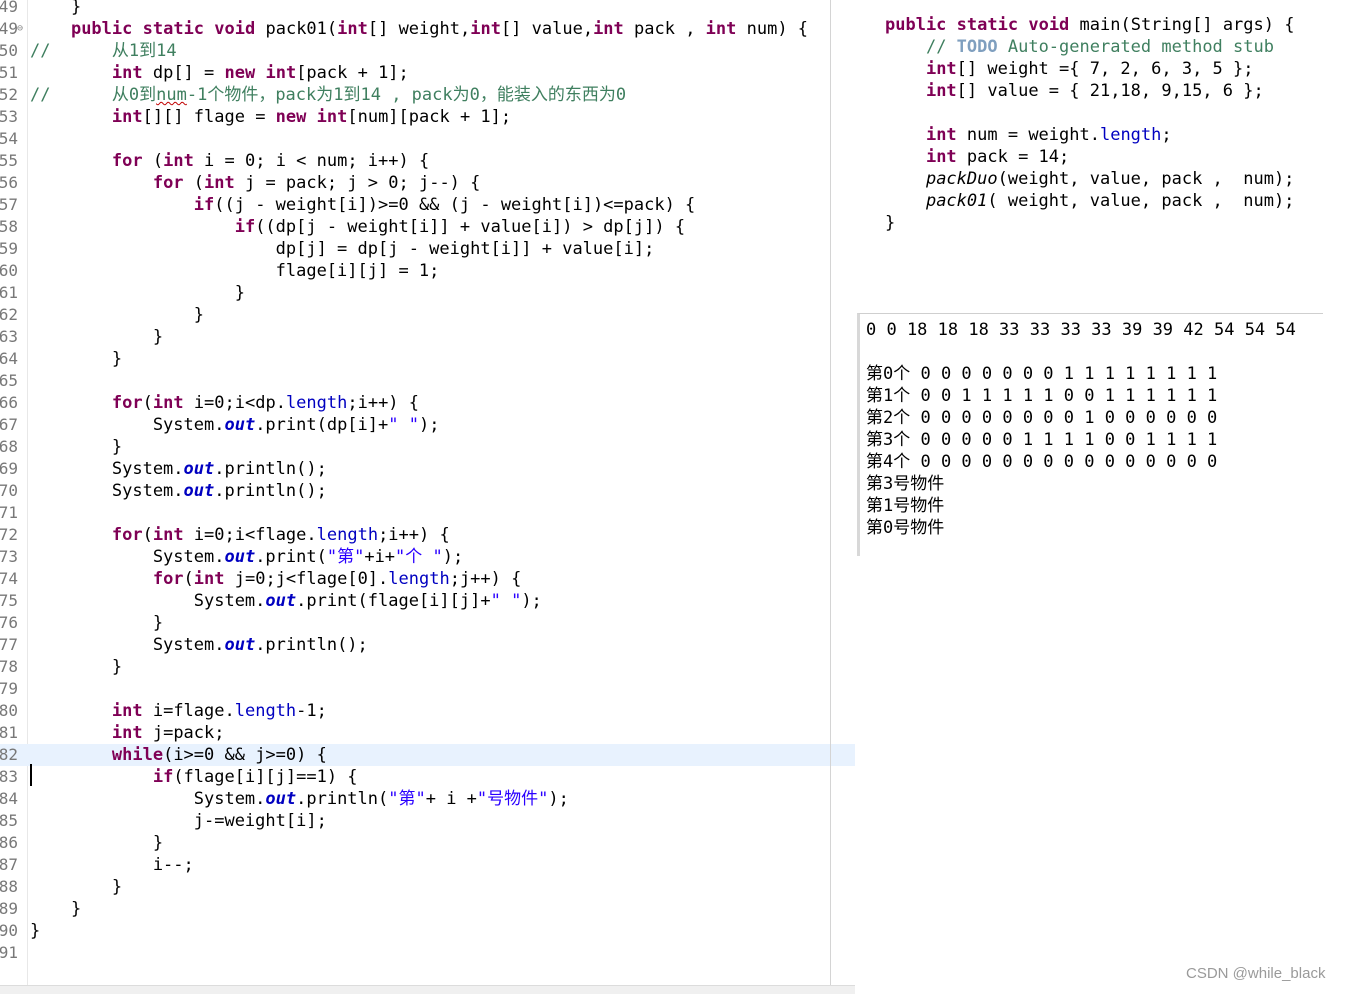  What do you see at coordinates (9, 644) in the screenshot?
I see `line-number: 77` at bounding box center [9, 644].